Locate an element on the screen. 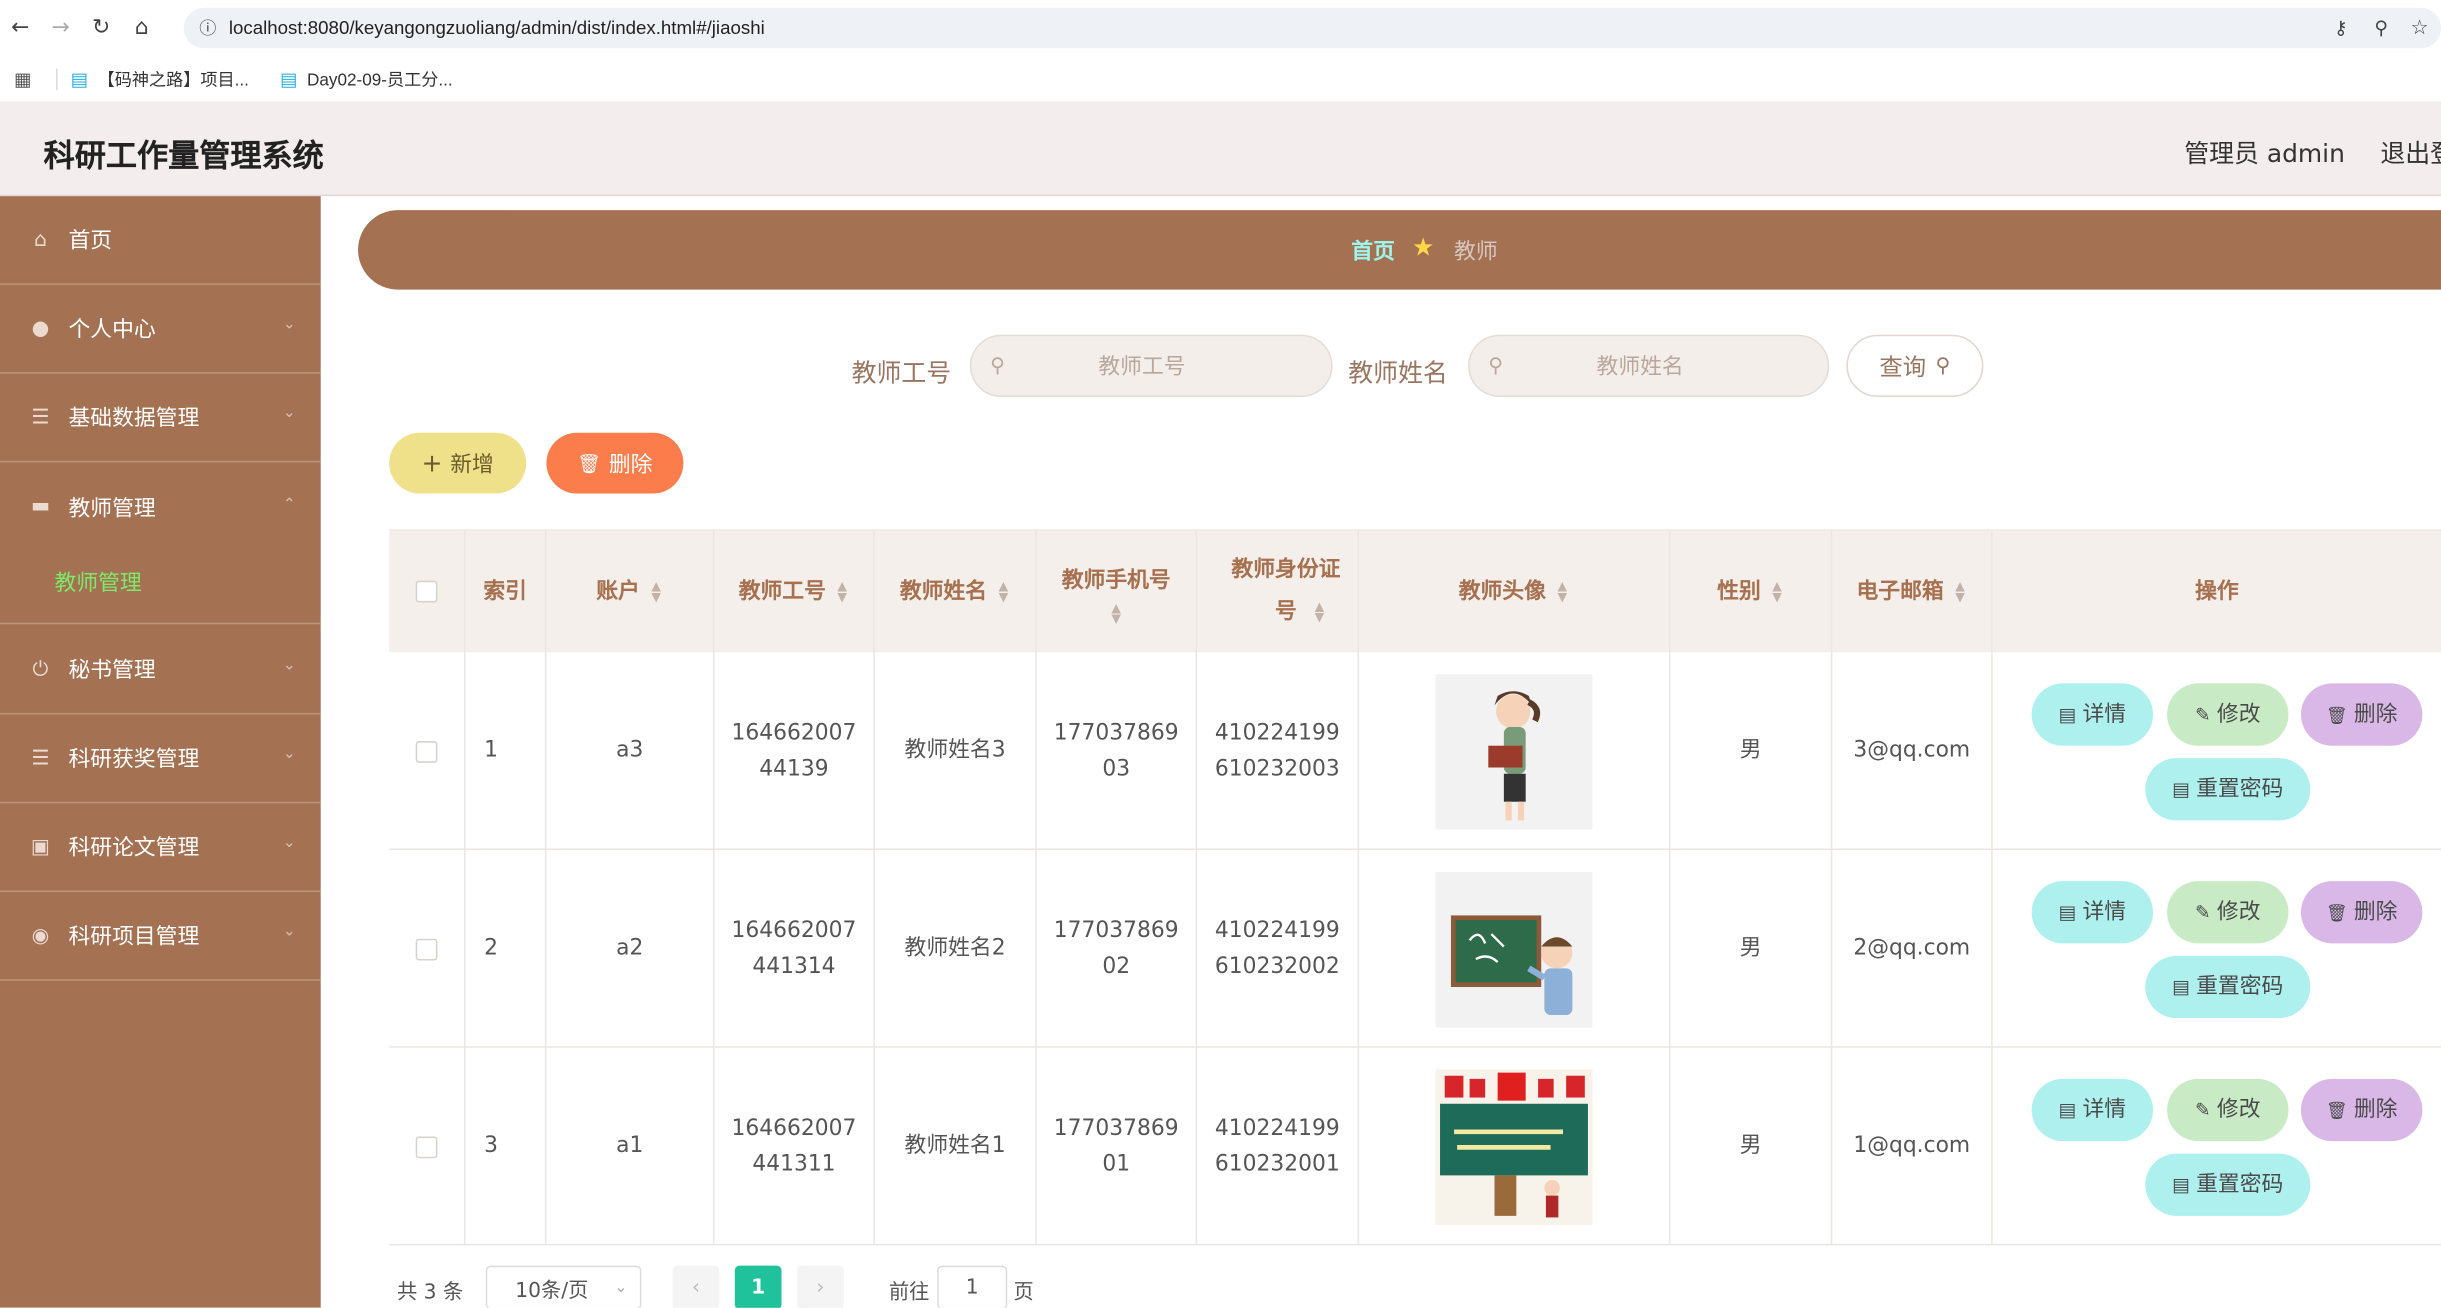  add-button: + 新增 is located at coordinates (458, 463).